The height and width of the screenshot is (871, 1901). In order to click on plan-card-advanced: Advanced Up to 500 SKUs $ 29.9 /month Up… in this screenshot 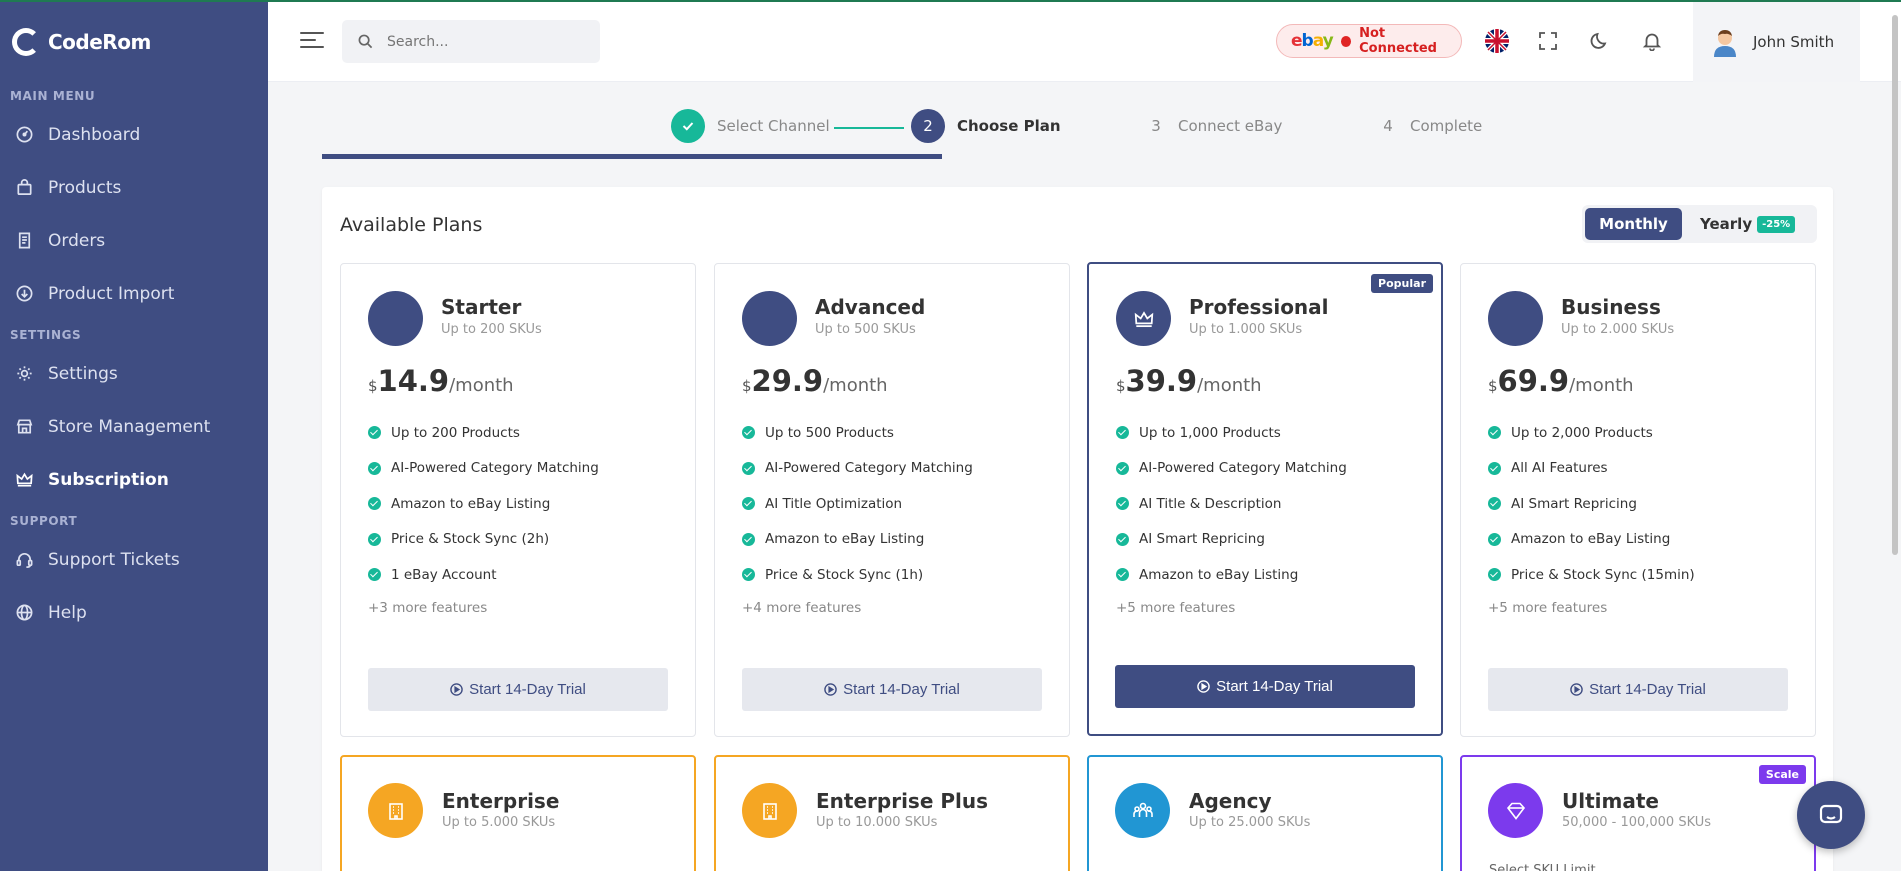, I will do `click(892, 500)`.